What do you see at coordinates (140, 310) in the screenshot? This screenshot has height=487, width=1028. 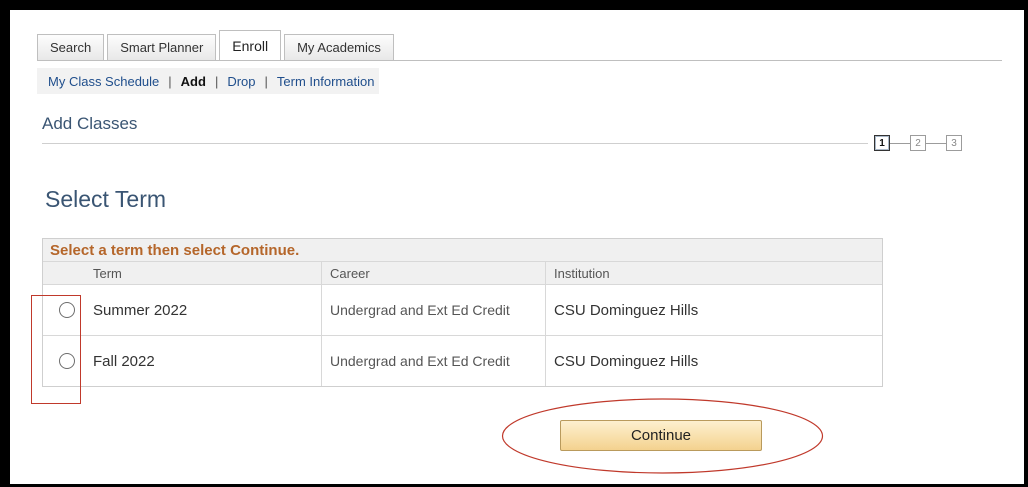 I see `cell-term: Summer 2022` at bounding box center [140, 310].